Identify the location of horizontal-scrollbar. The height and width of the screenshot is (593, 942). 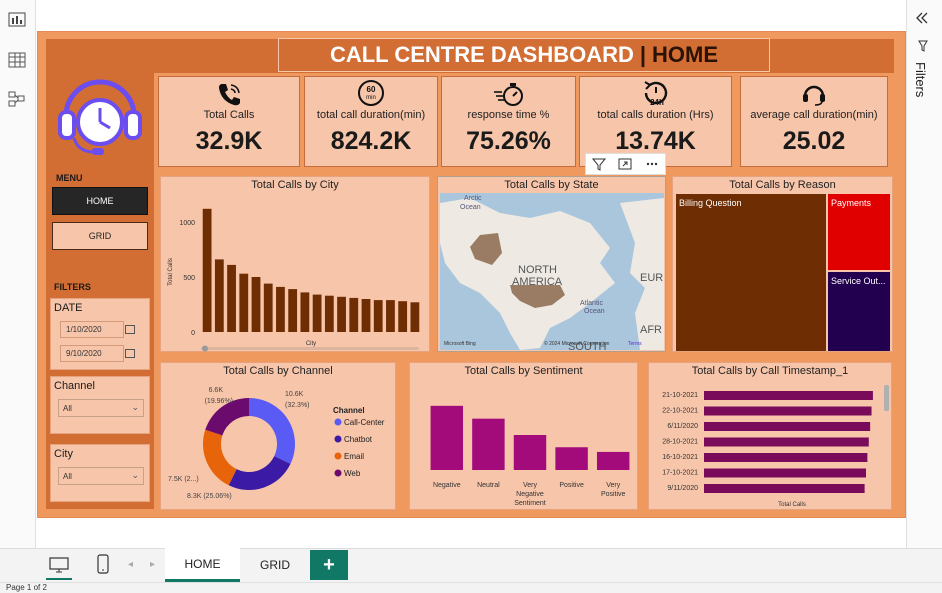
(310, 348).